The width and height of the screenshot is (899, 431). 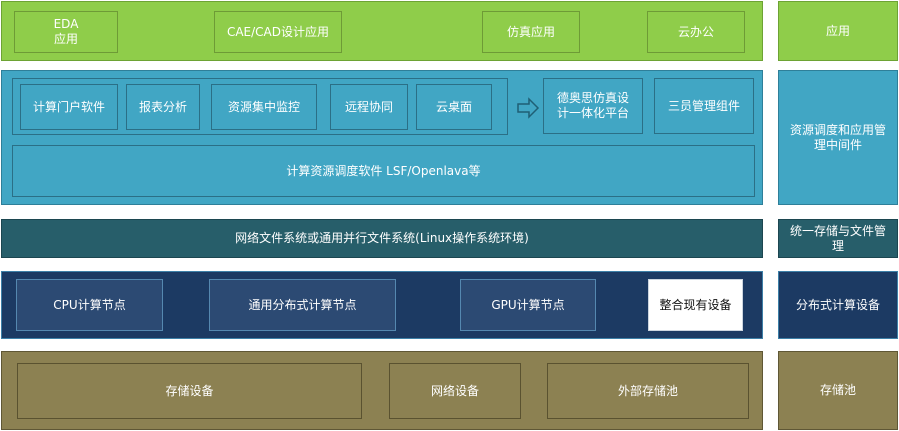 What do you see at coordinates (382, 238) in the screenshot?
I see `filesystem-layer: 网络文件系统或通用并行文件系统(Linux操作系统环境)` at bounding box center [382, 238].